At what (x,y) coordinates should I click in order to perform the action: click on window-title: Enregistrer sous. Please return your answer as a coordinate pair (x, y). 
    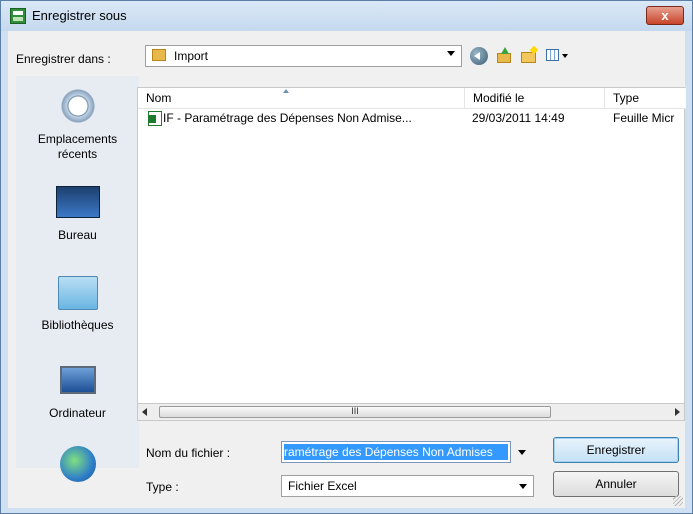
    Looking at the image, I should click on (79, 15).